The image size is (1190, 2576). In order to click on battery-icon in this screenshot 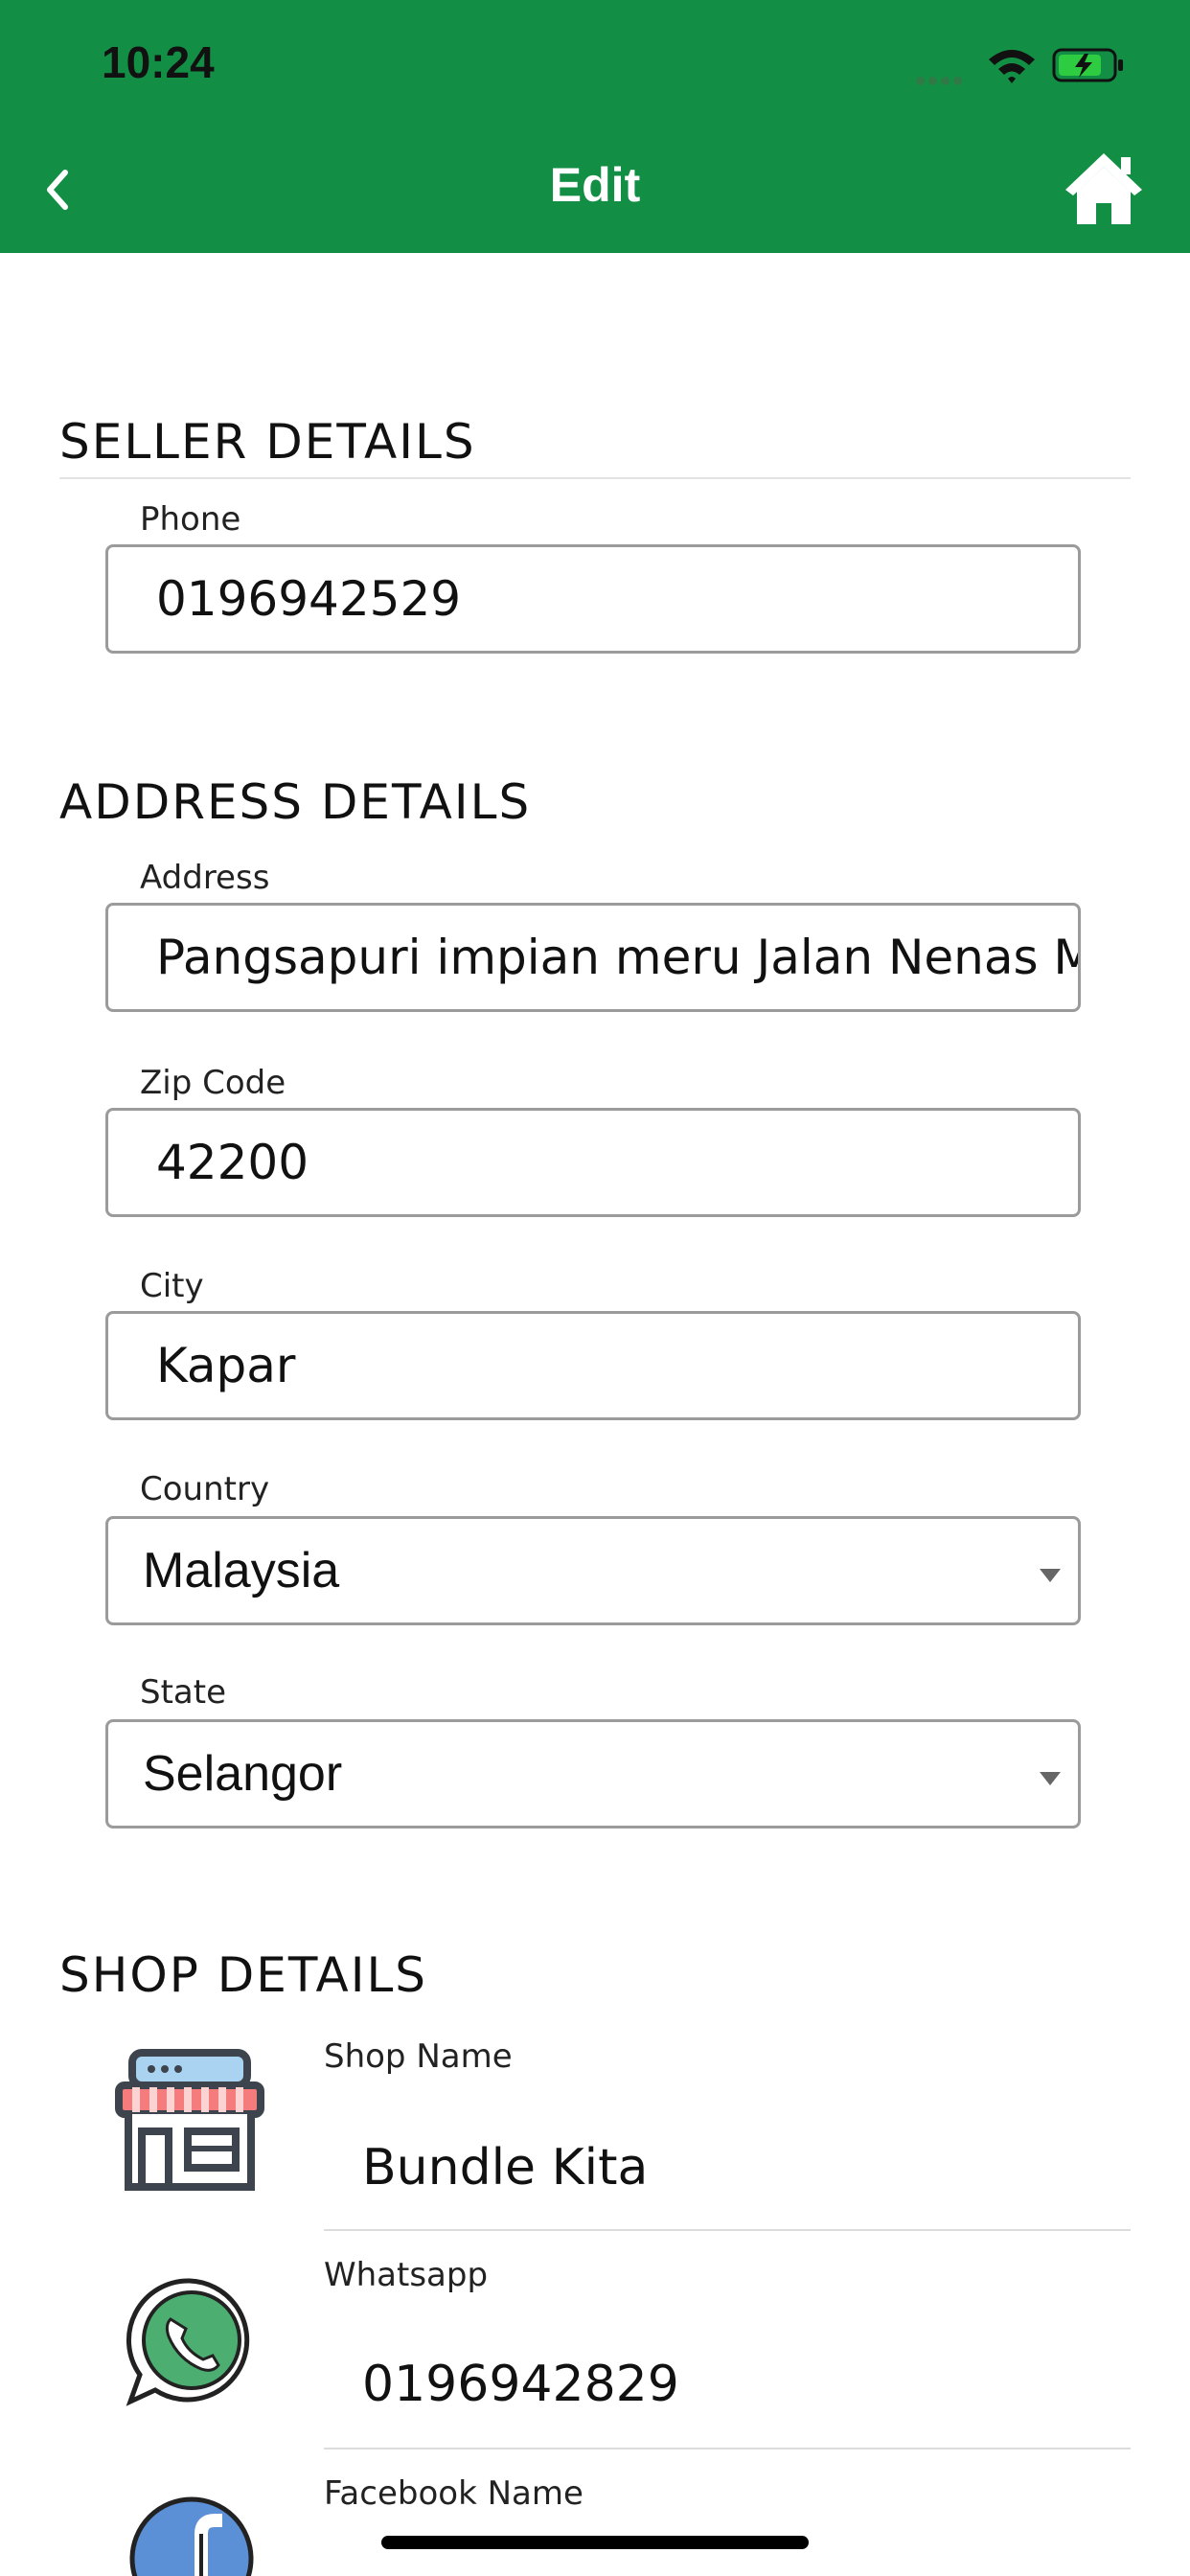, I will do `click(1088, 65)`.